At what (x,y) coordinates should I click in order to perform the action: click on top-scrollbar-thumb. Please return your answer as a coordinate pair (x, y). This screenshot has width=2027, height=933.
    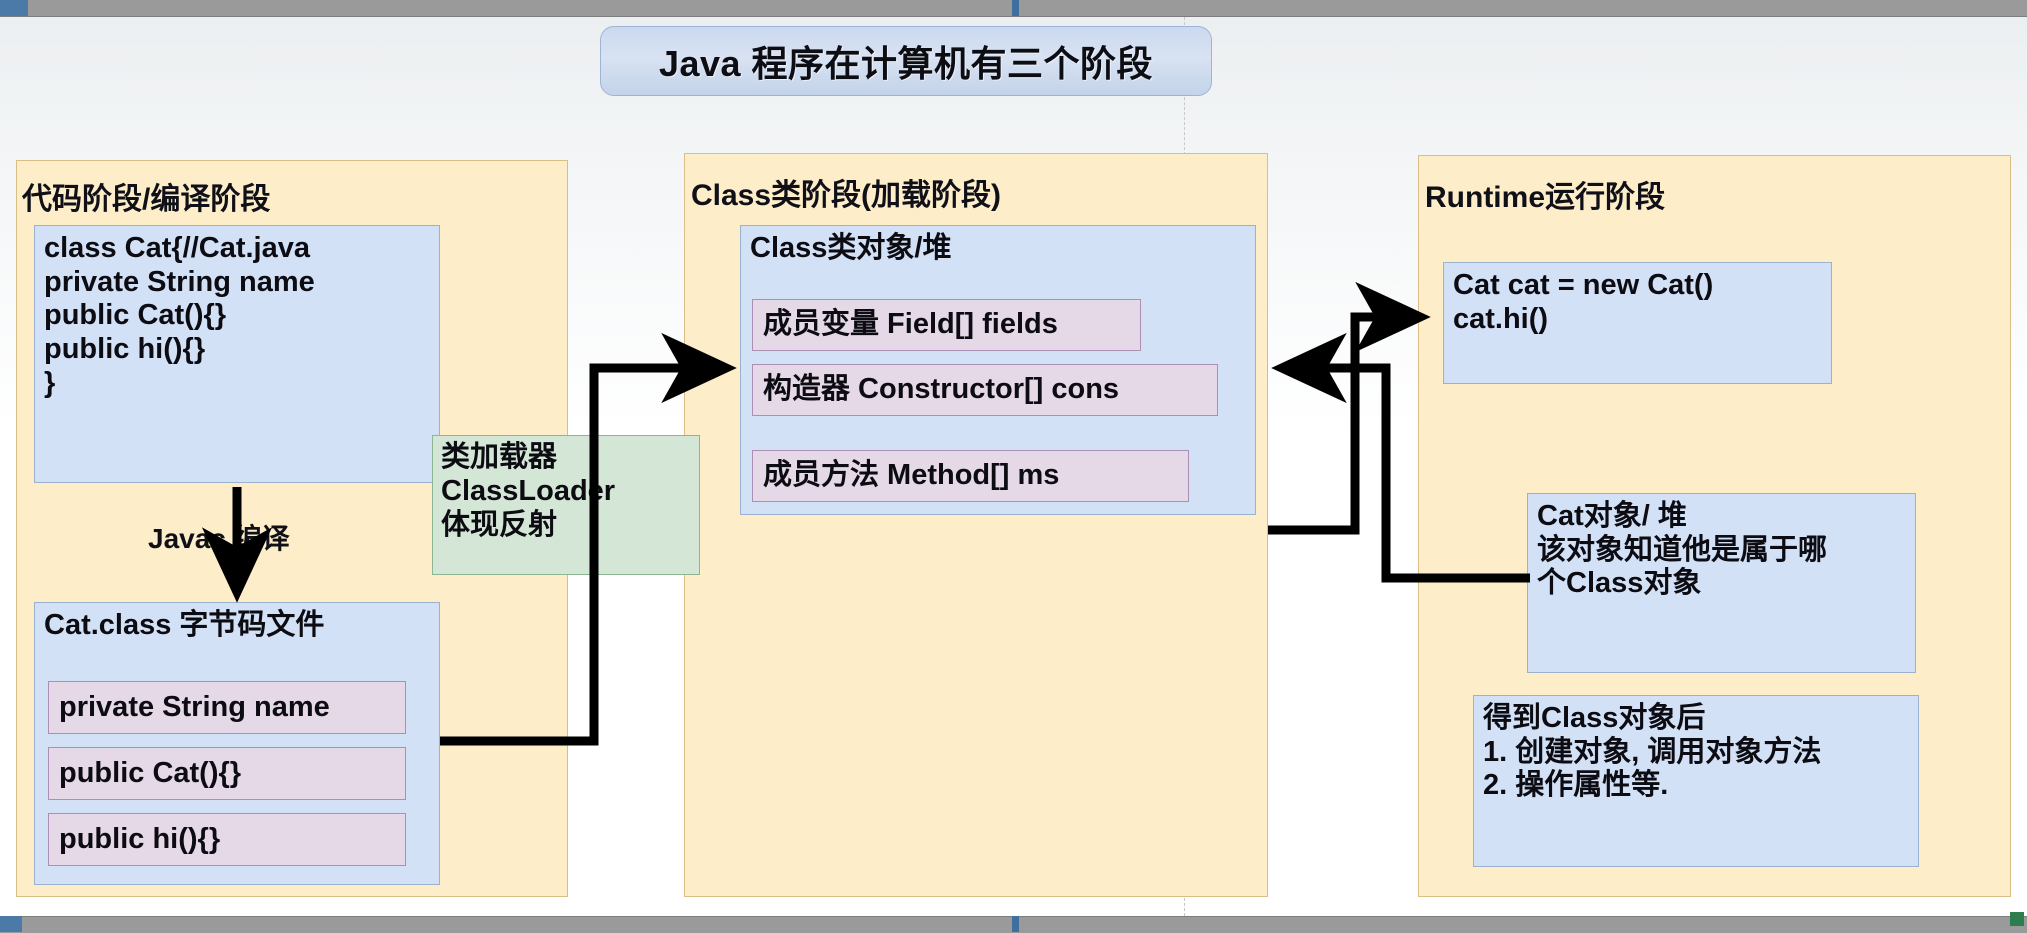
    Looking at the image, I should click on (14, 8).